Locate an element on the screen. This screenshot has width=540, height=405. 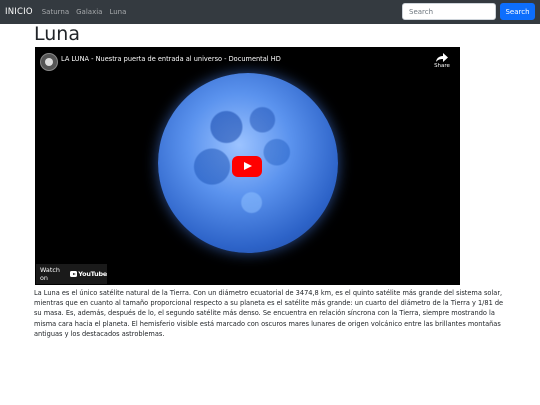
watch-on-youtube-button: Watch on YouTube is located at coordinates (71, 274).